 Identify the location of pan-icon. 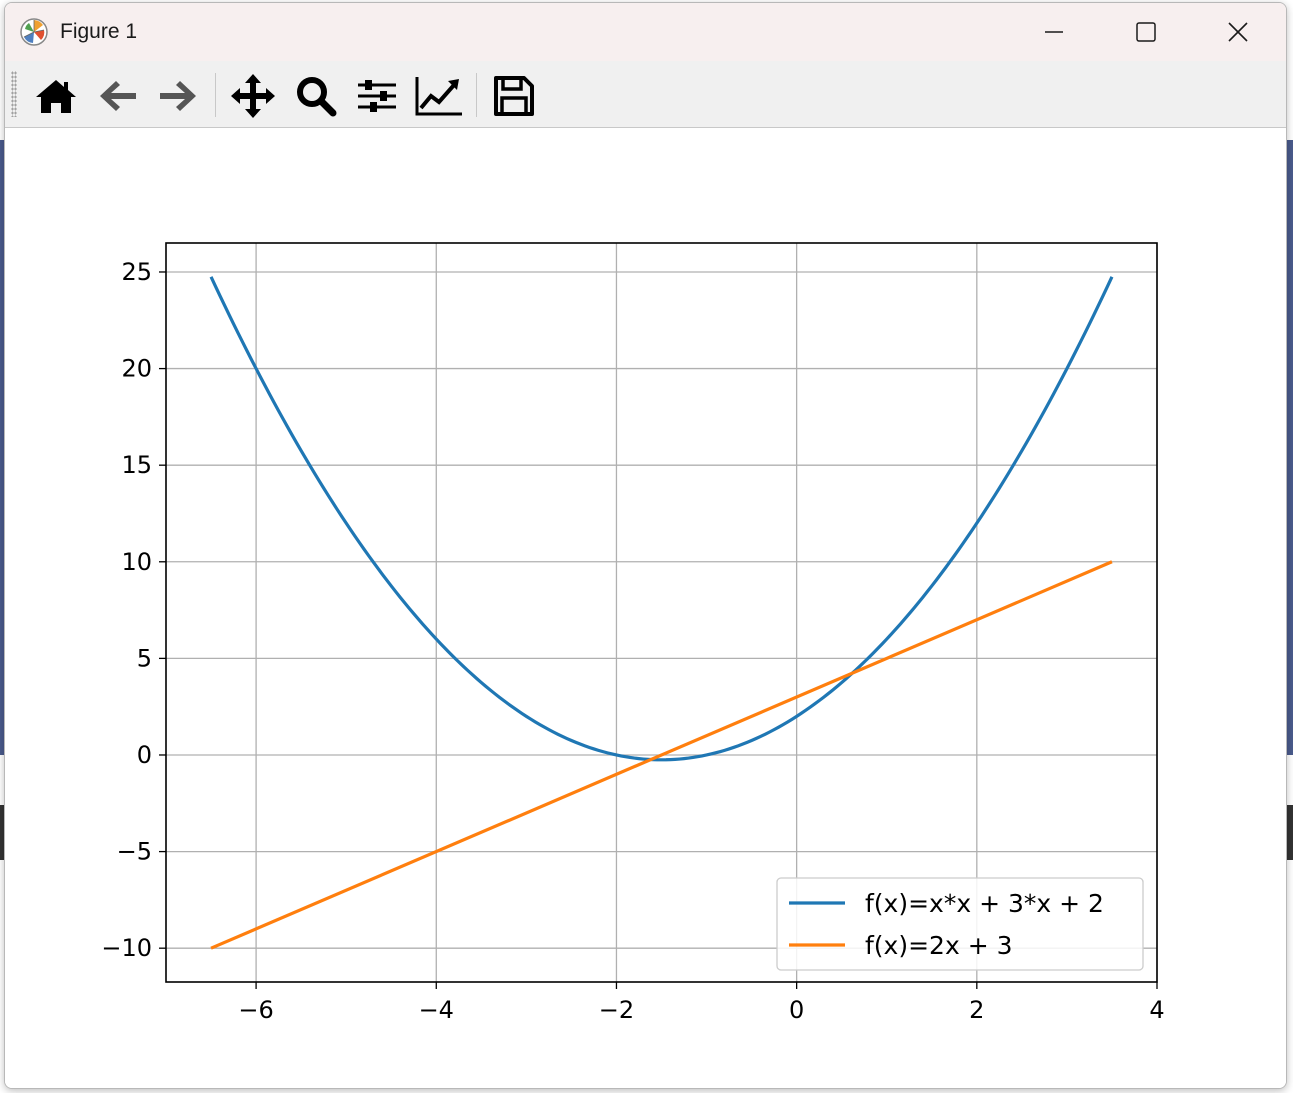
(253, 96).